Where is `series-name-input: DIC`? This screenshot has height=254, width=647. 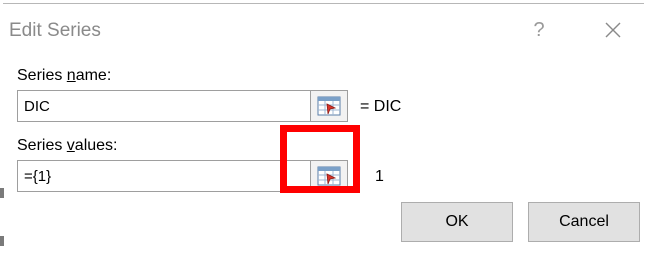 series-name-input: DIC is located at coordinates (164, 106).